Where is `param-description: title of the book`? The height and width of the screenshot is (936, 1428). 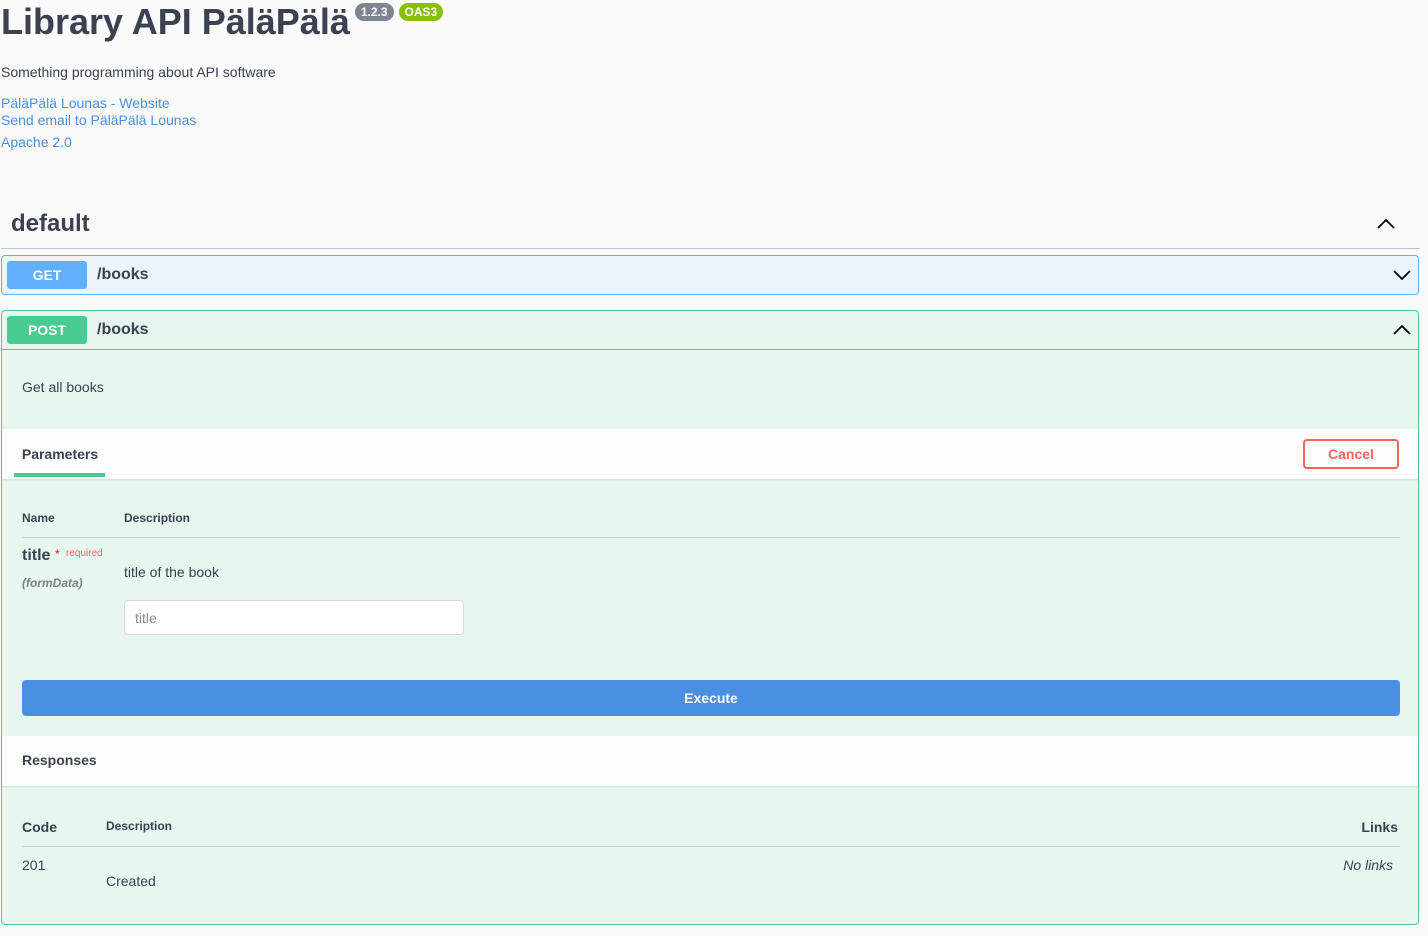
param-description: title of the book is located at coordinates (171, 572).